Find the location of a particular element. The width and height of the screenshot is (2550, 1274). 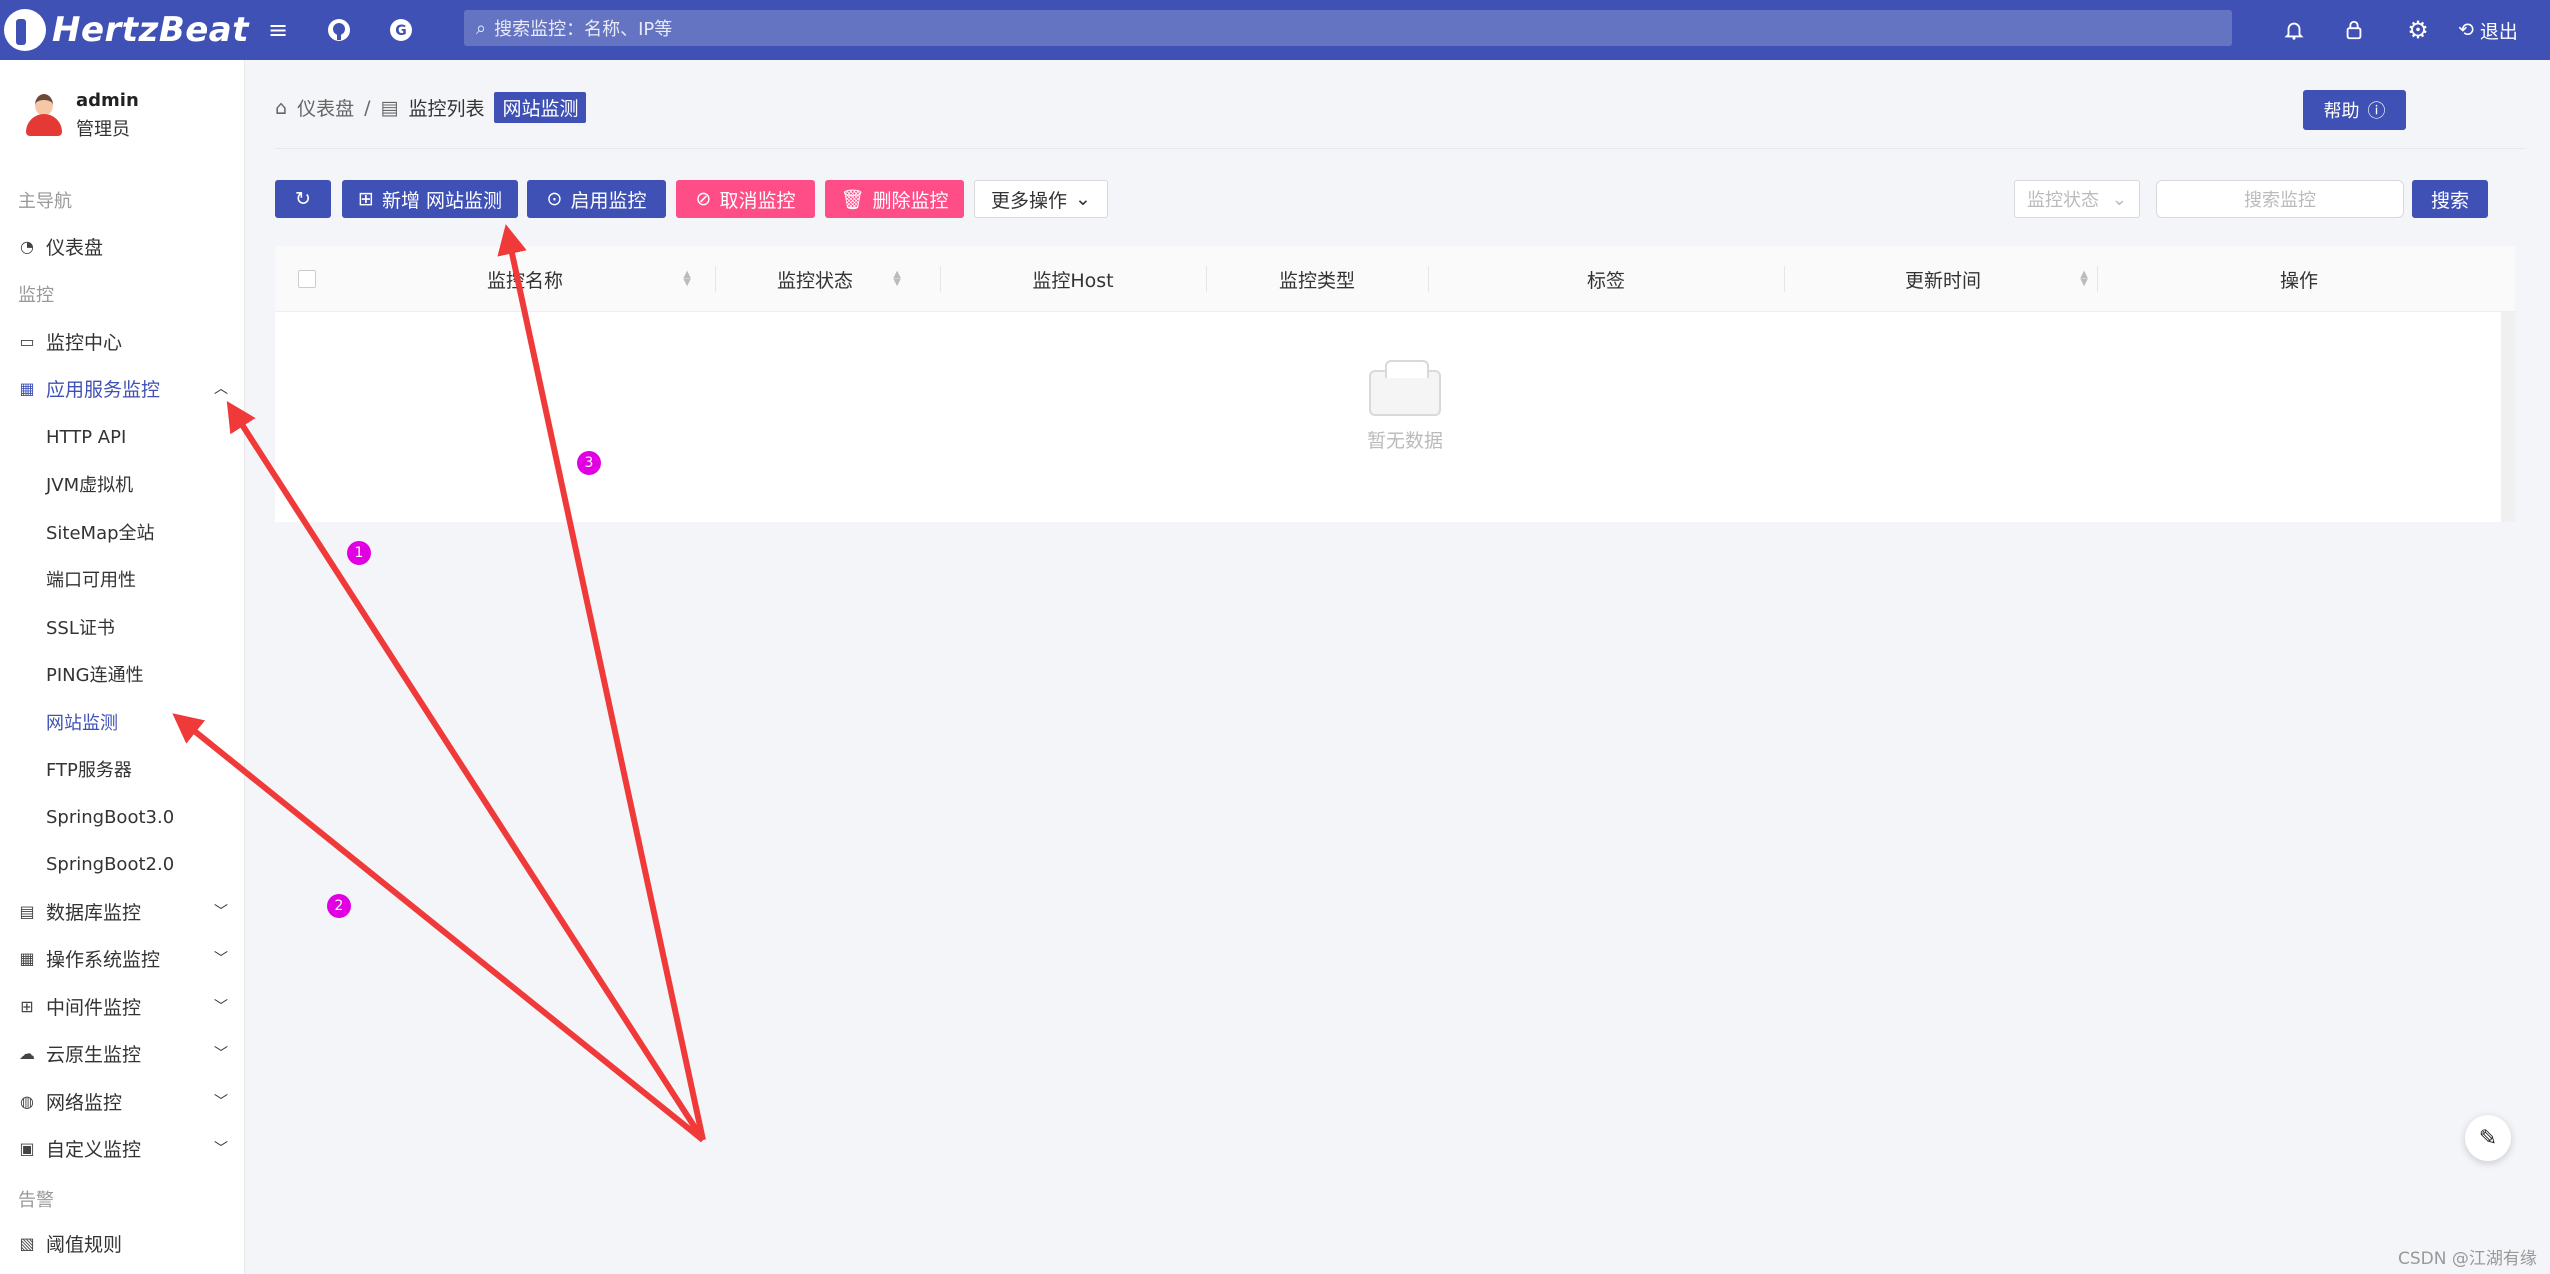

magic-wand-button: ✎ is located at coordinates (2488, 1138).